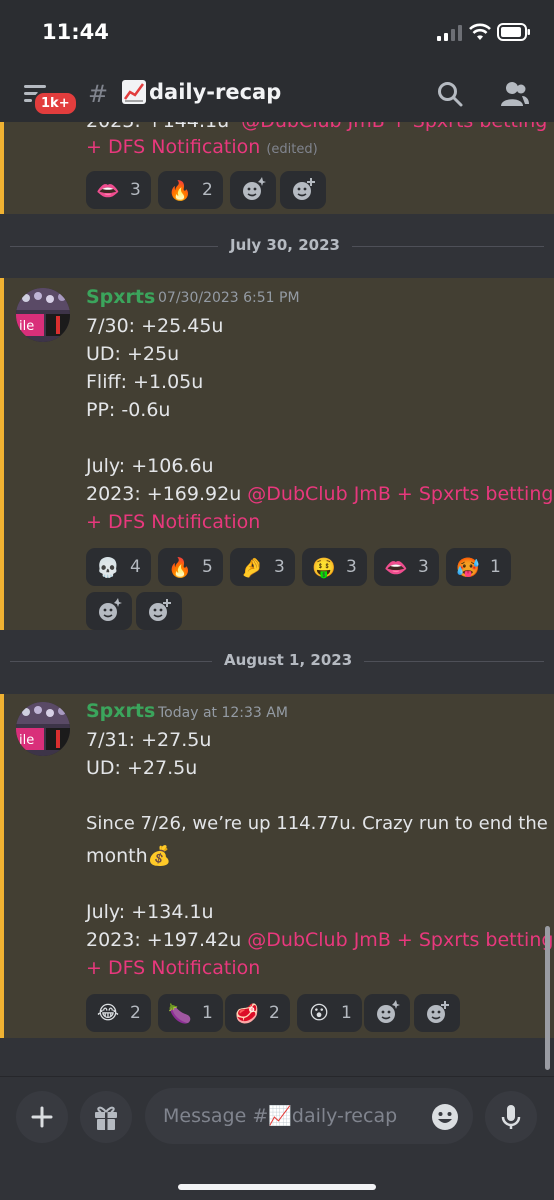 Image resolution: width=554 pixels, height=1200 pixels. I want to click on reaction-chip: 🤑 3, so click(334, 567).